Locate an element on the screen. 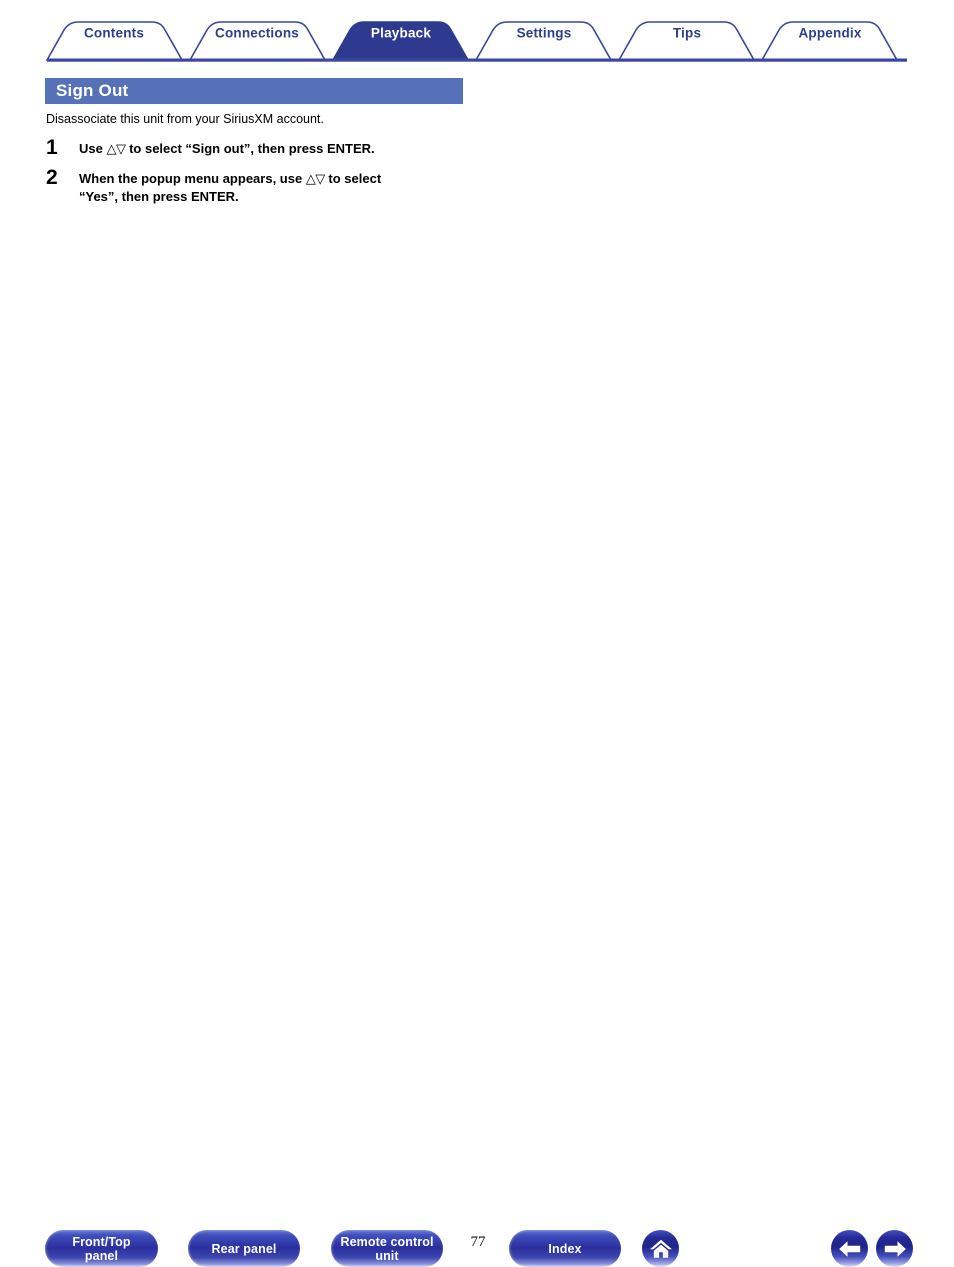  section-title-bar: Sign Out is located at coordinates (254, 91).